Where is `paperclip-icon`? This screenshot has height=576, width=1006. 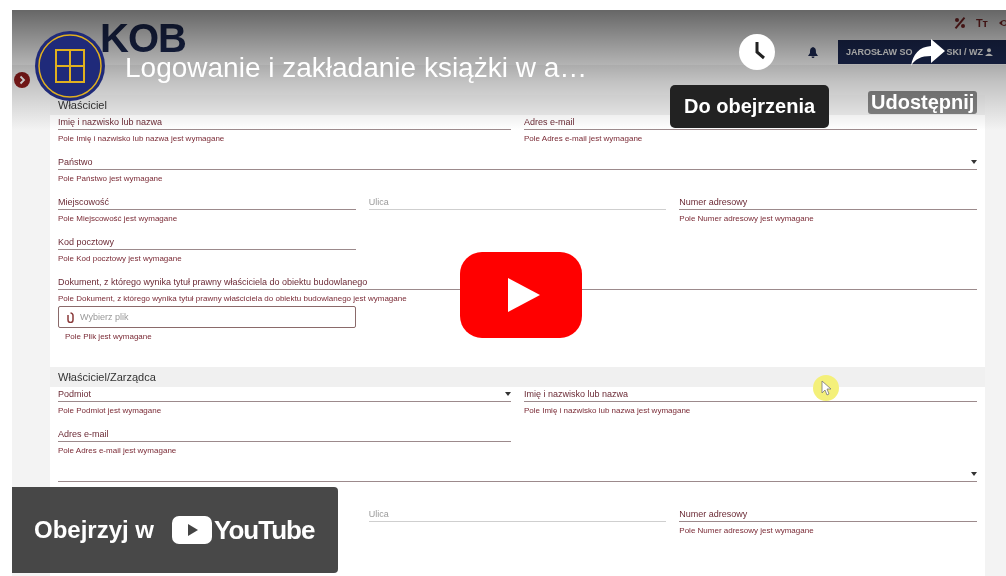 paperclip-icon is located at coordinates (70, 317).